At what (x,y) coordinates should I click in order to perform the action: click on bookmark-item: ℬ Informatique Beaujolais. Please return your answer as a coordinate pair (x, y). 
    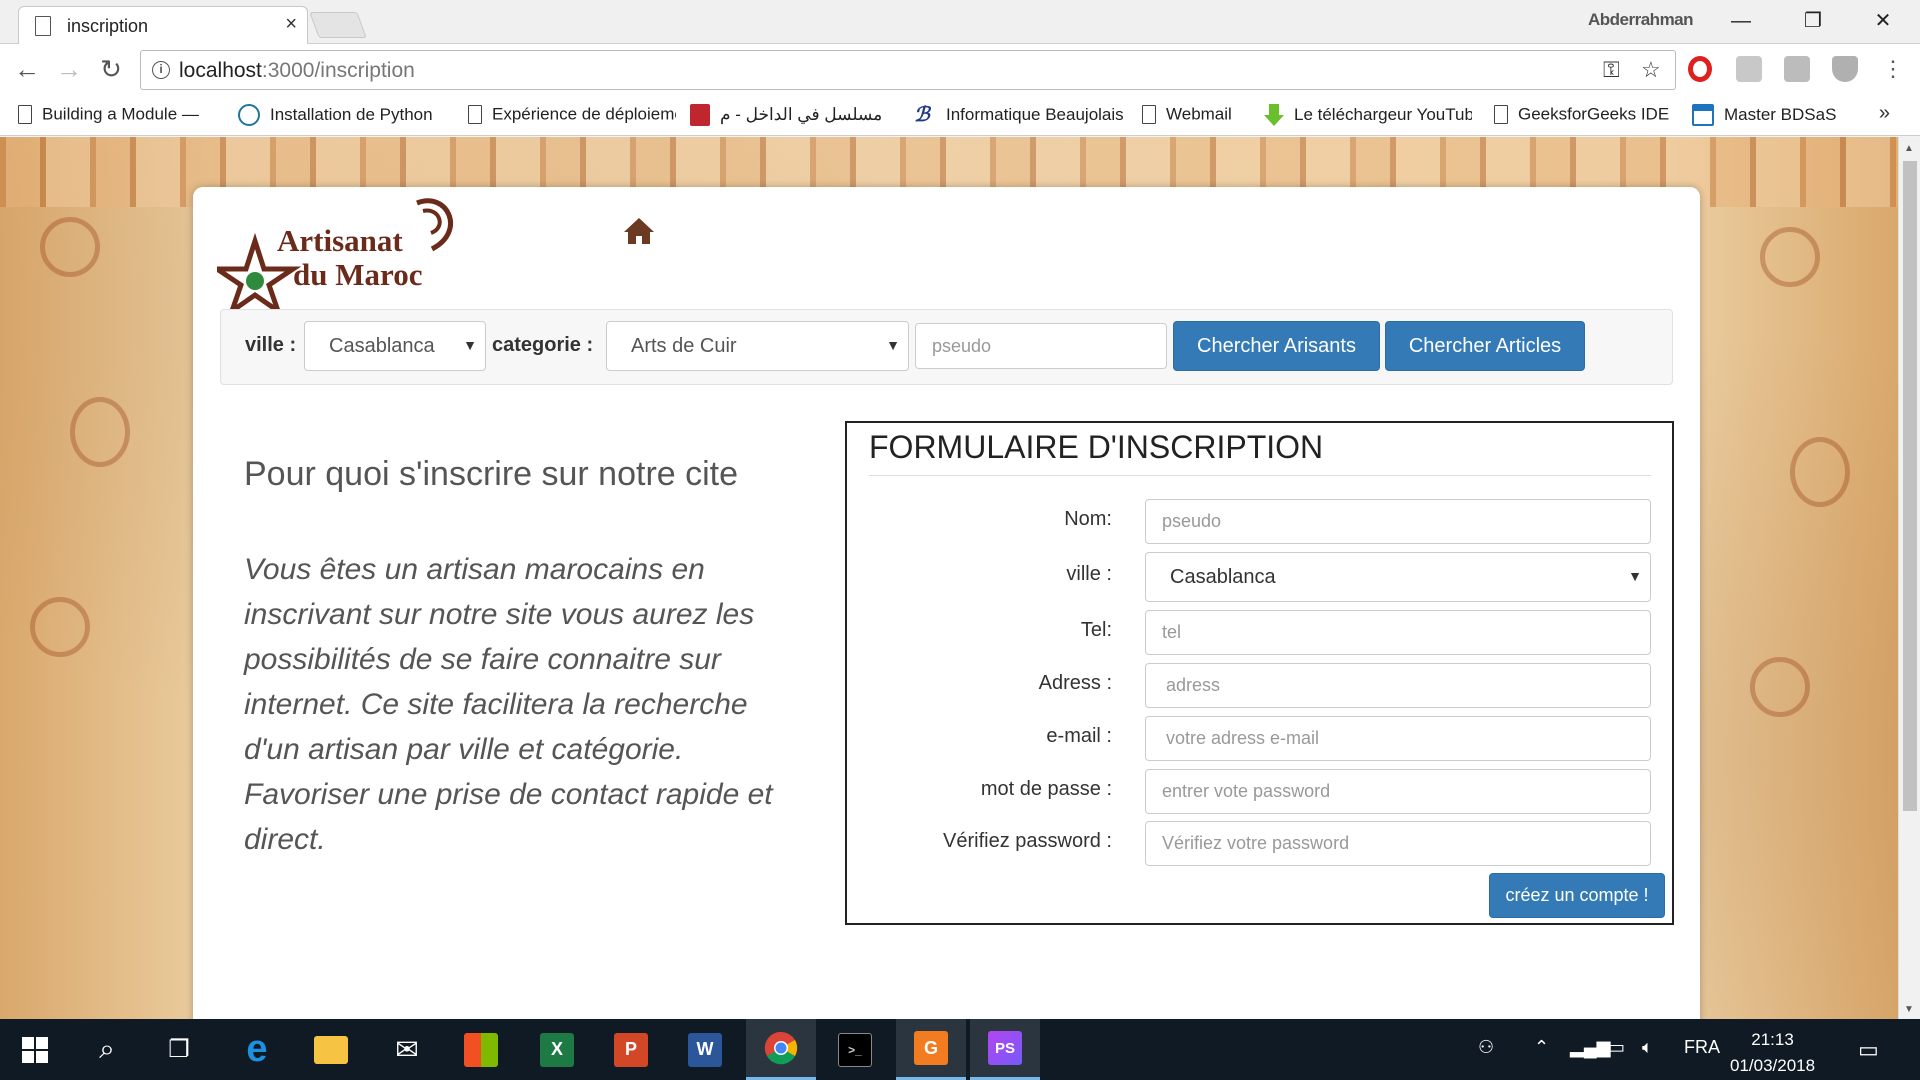
    Looking at the image, I should click on (1019, 116).